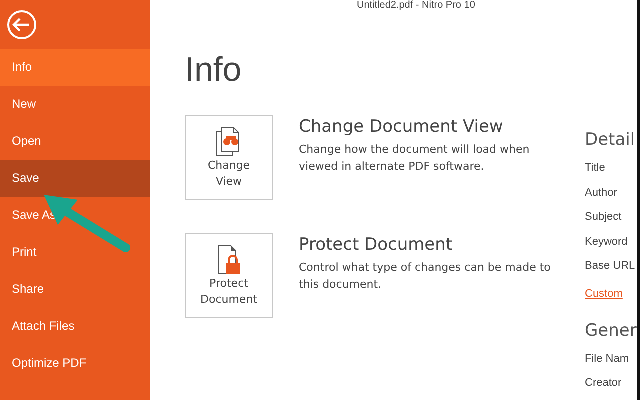 This screenshot has height=400, width=640. Describe the element at coordinates (75, 178) in the screenshot. I see `sidebar-item: Save` at that location.